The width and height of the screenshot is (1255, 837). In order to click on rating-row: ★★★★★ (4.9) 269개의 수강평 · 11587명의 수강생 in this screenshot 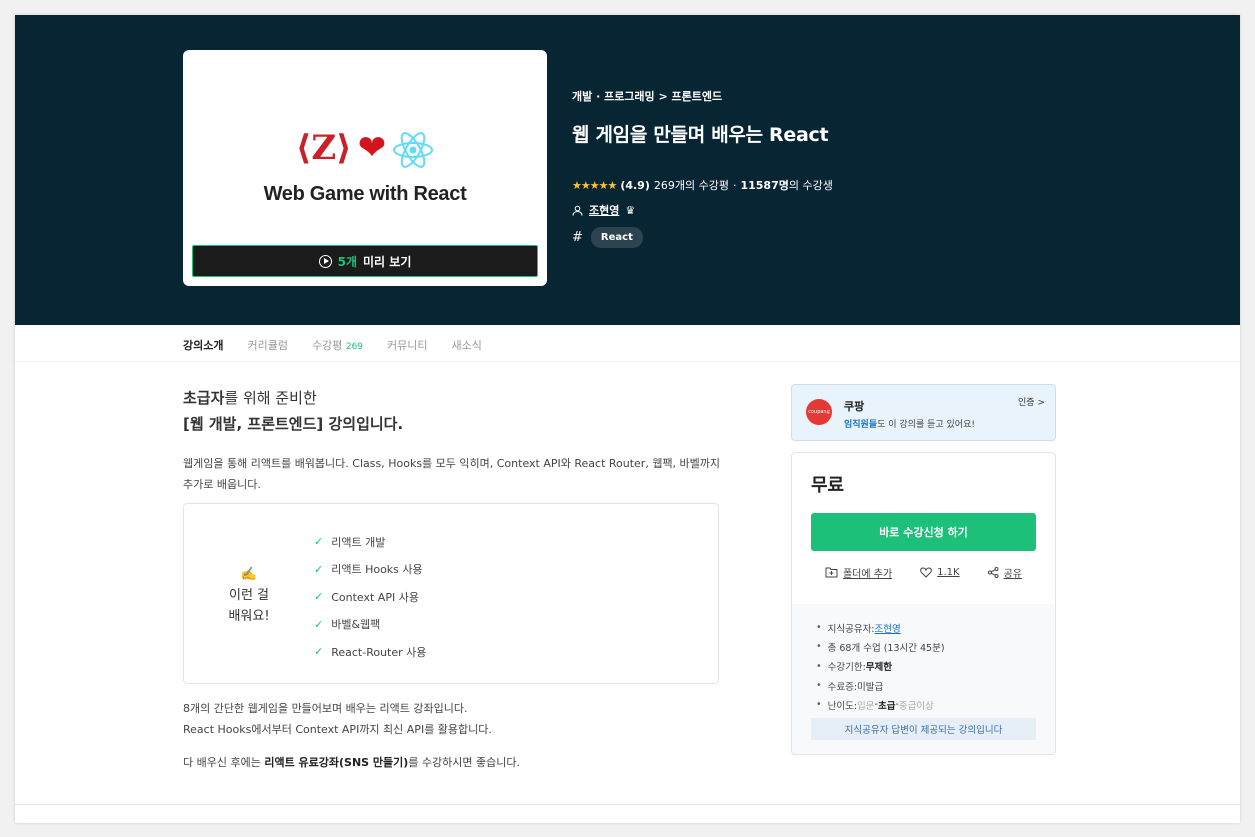, I will do `click(702, 185)`.